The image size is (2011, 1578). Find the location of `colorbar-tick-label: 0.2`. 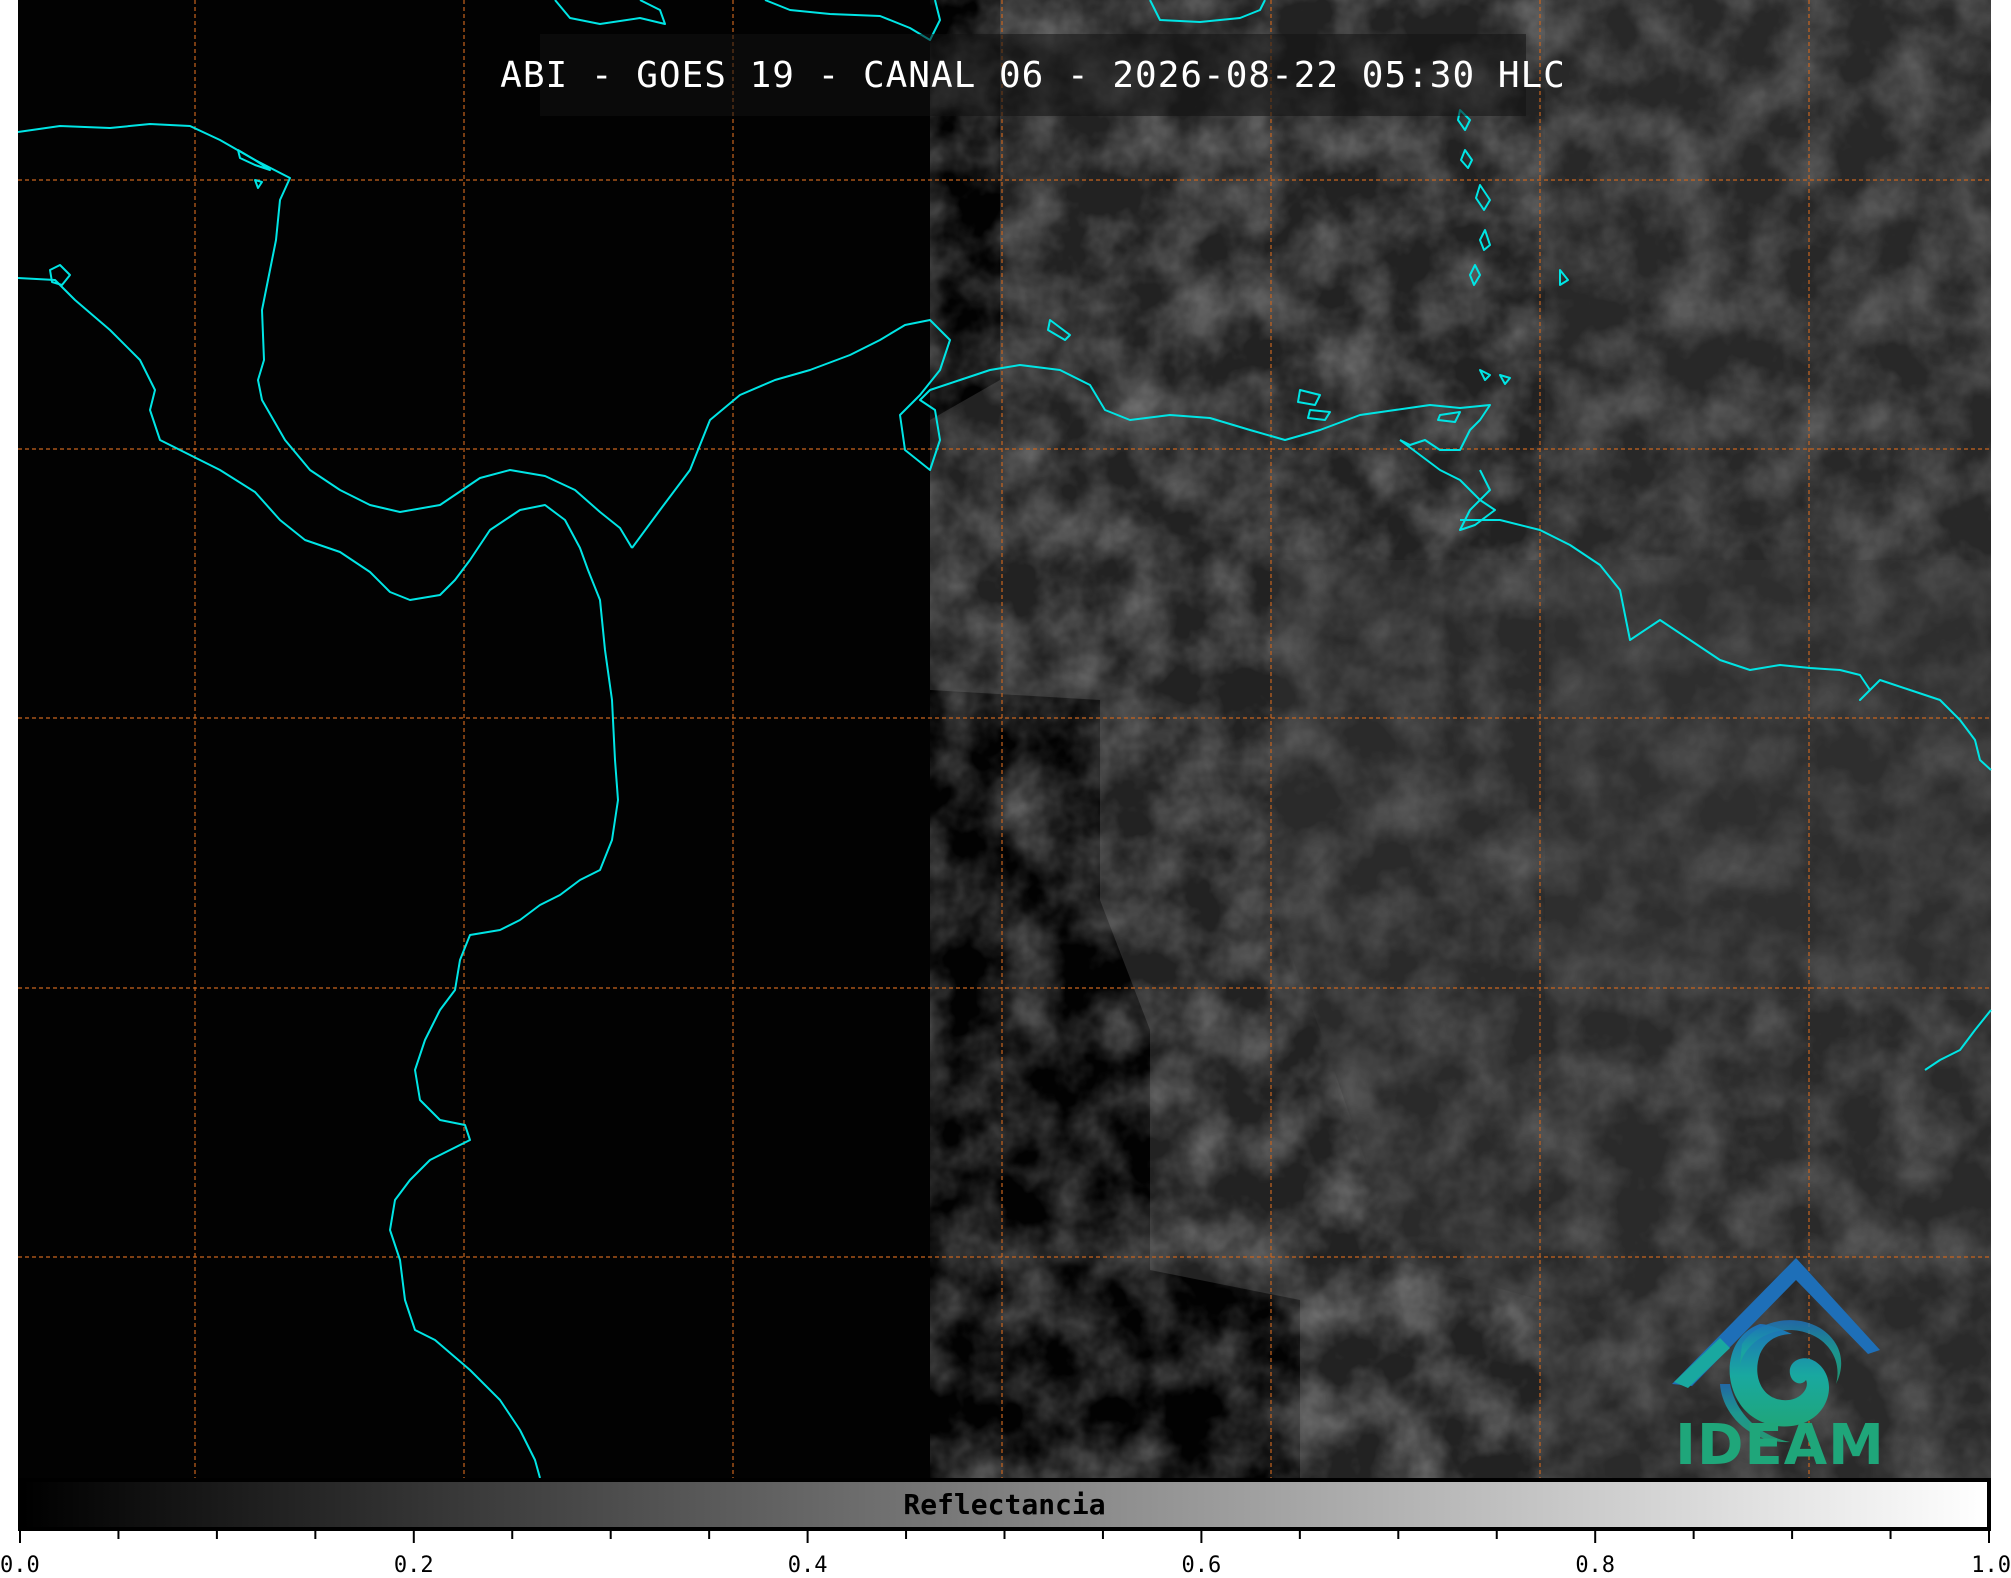

colorbar-tick-label: 0.2 is located at coordinates (413, 1565).